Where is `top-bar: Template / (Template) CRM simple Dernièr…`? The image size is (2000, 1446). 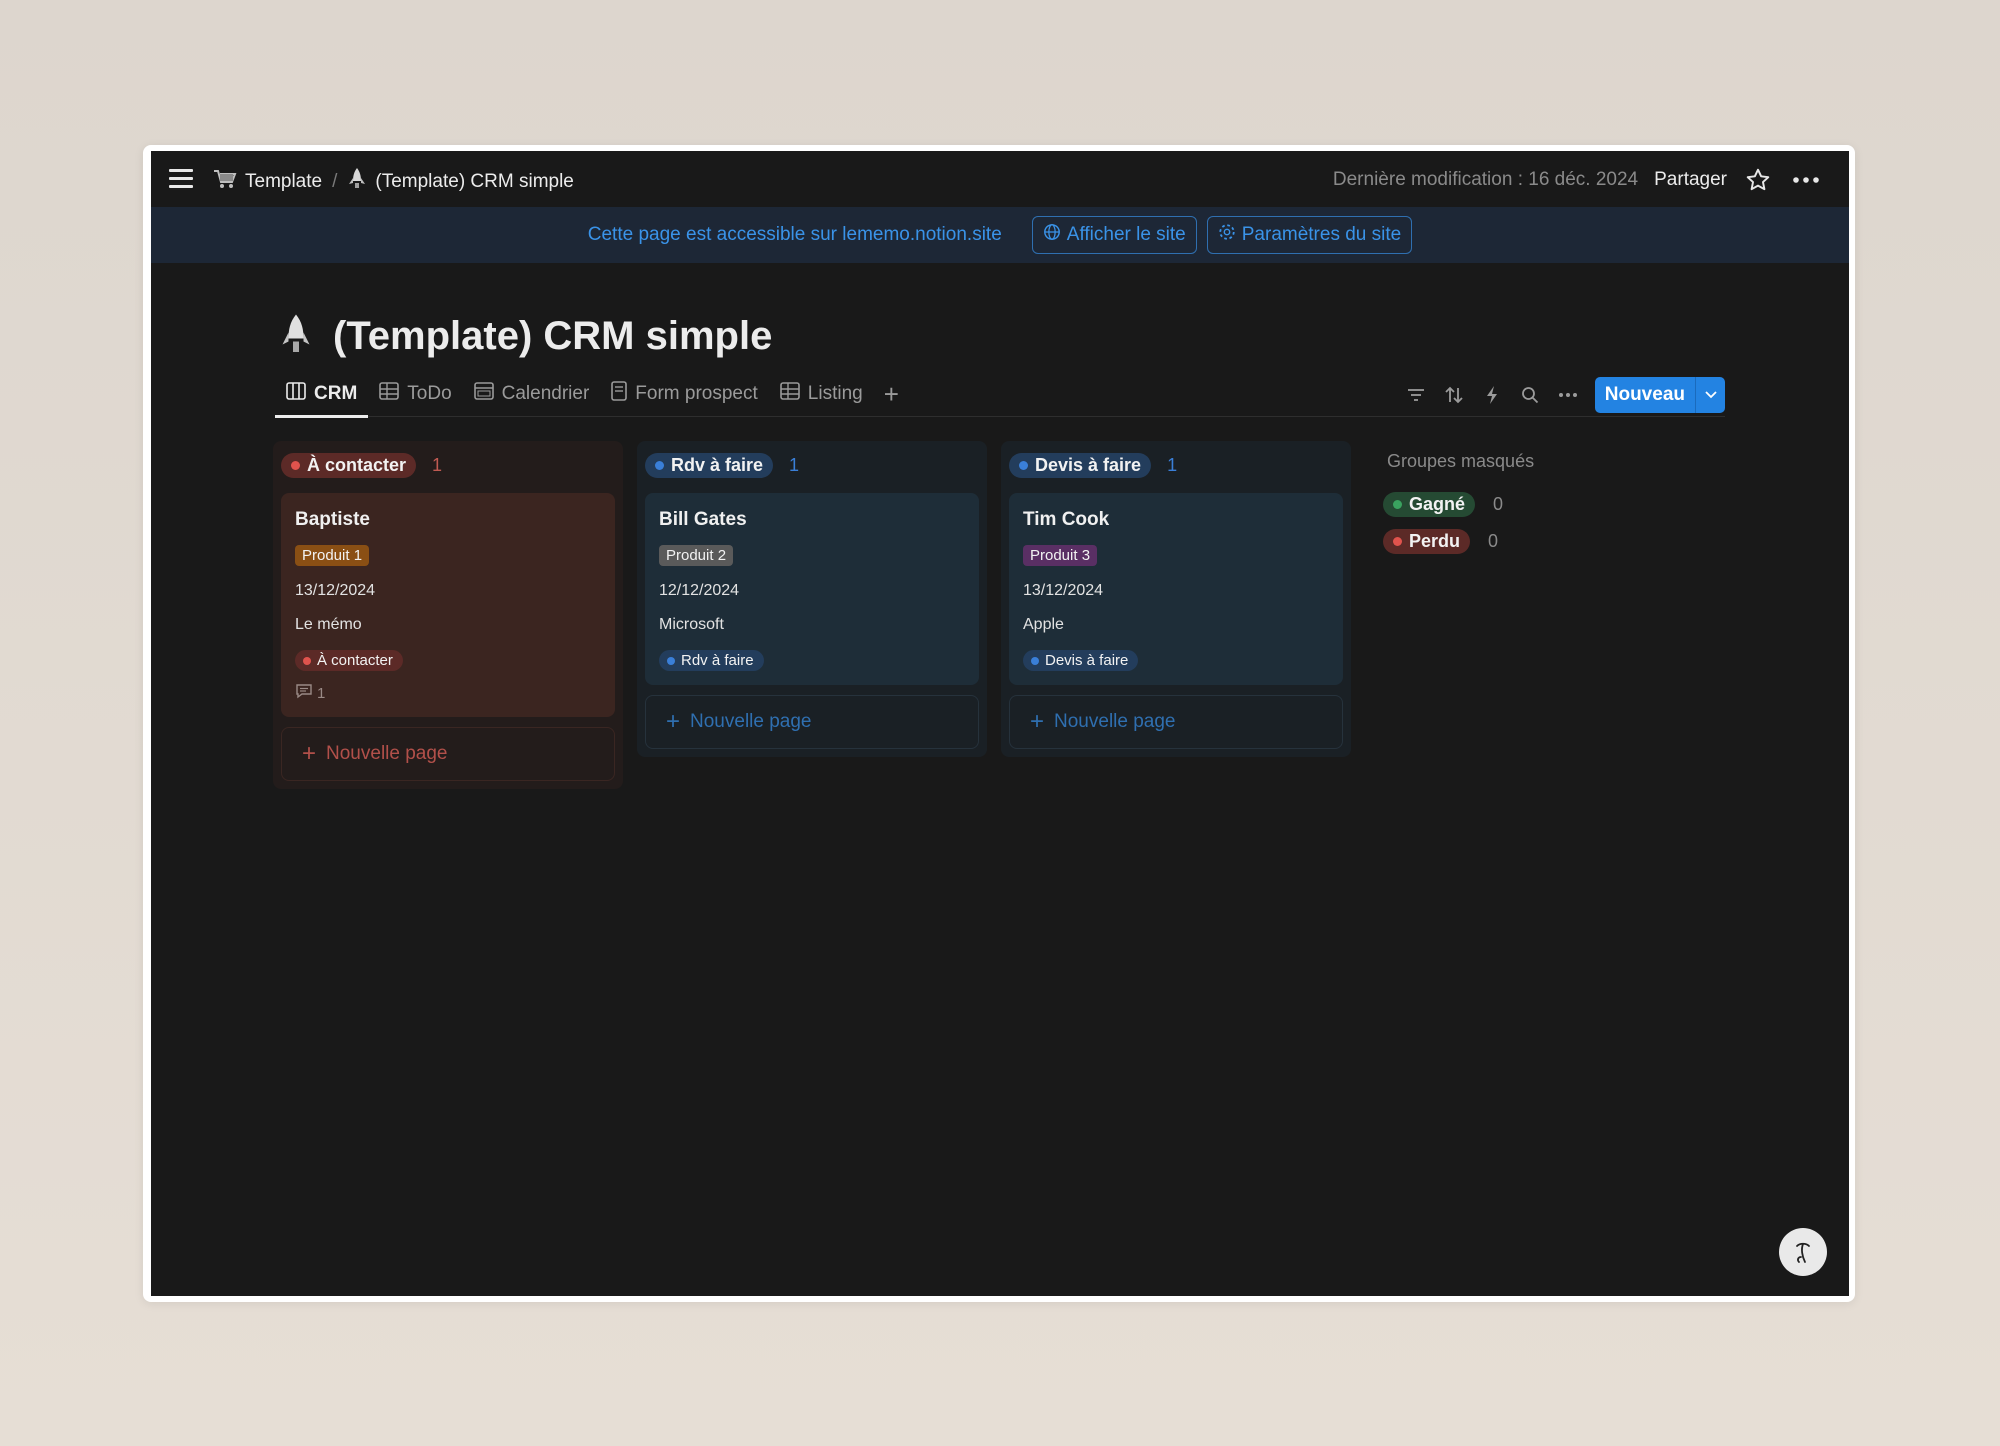 top-bar: Template / (Template) CRM simple Dernièr… is located at coordinates (1000, 179).